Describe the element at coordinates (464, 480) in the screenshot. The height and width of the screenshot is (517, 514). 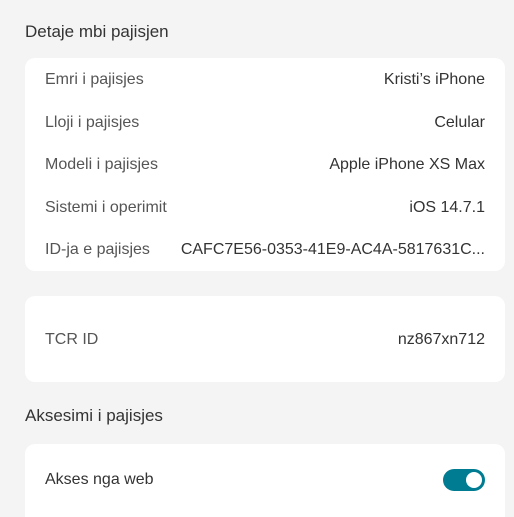
I see `web-access-toggle` at that location.